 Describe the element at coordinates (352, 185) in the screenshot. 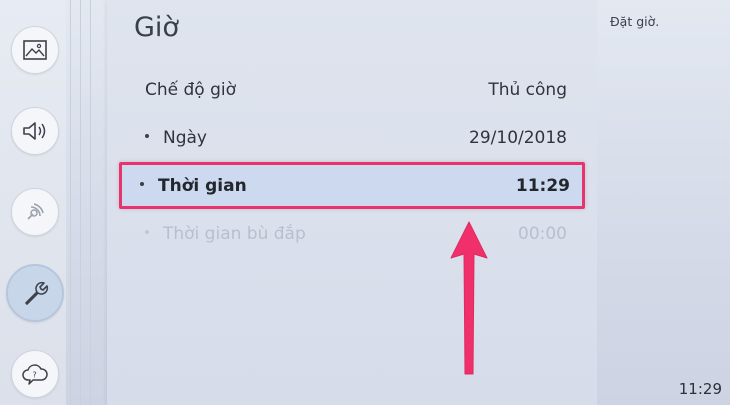

I see `time-row-selected: Thời gian 11:29` at that location.